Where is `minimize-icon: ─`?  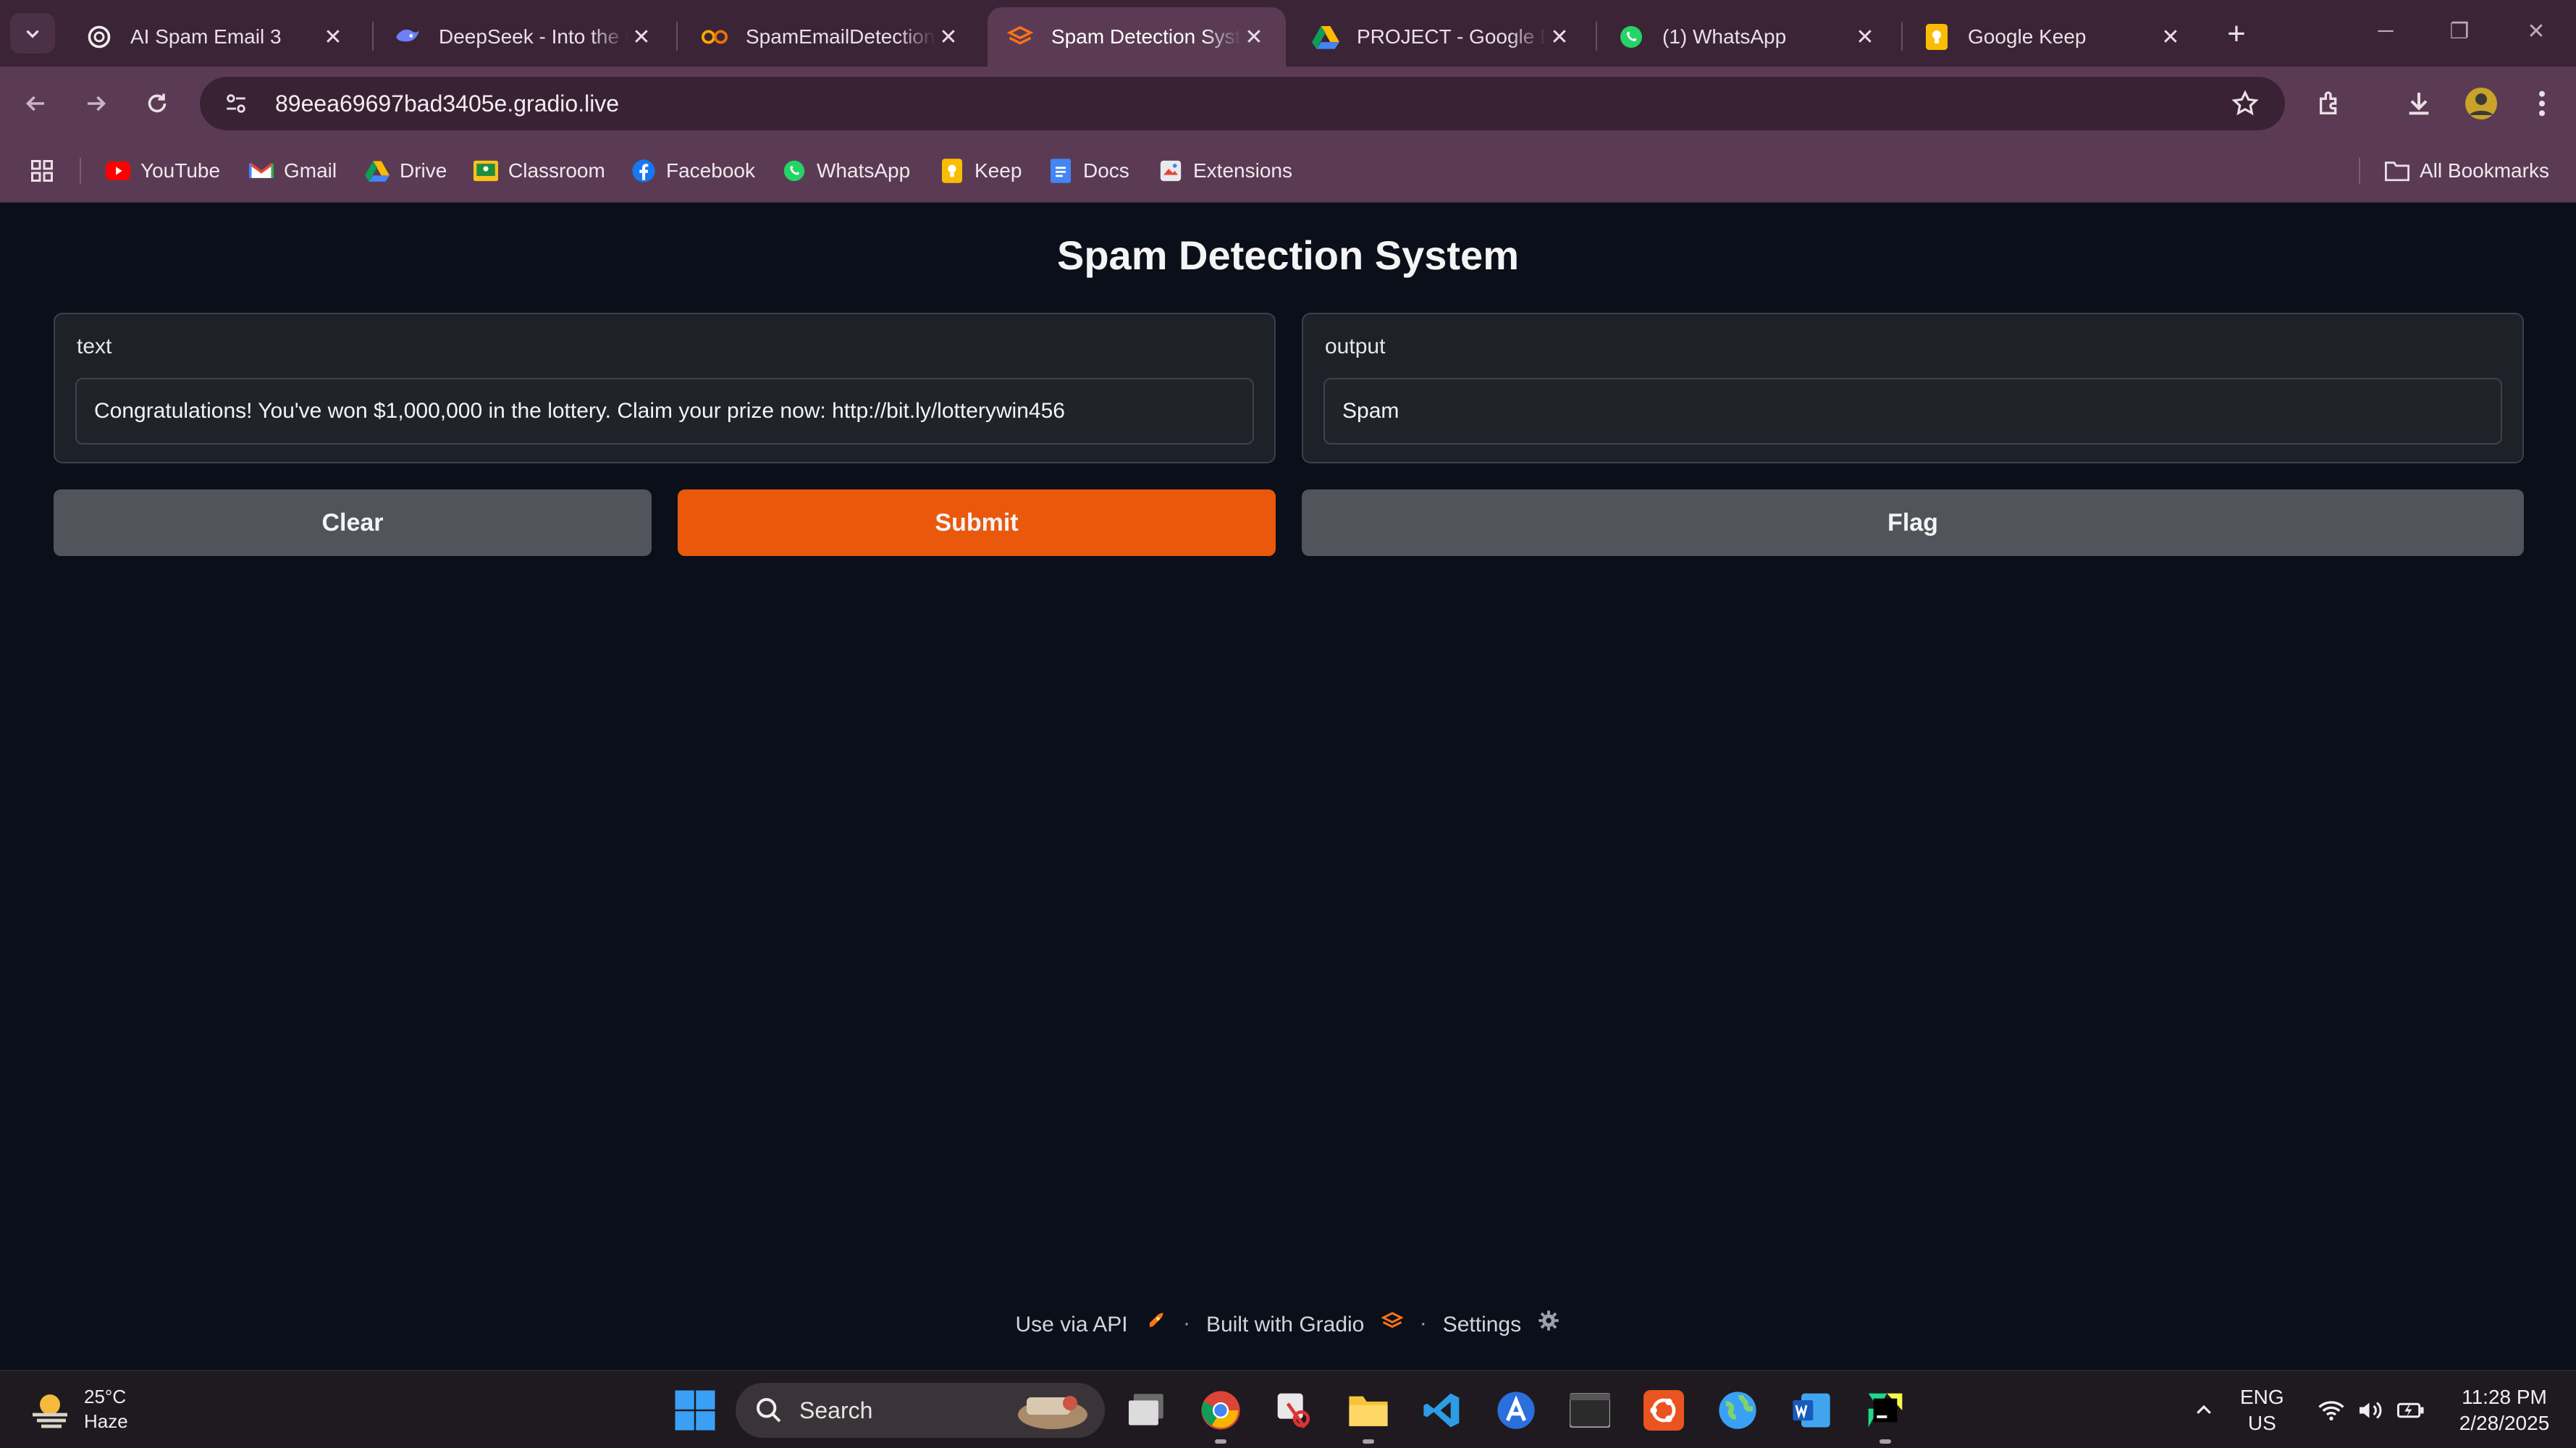 minimize-icon: ─ is located at coordinates (2385, 31).